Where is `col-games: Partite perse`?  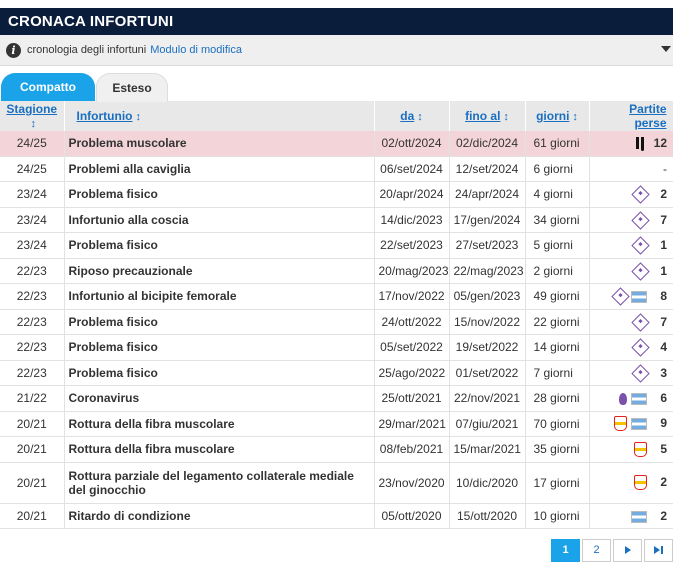 col-games: Partite perse is located at coordinates (631, 116).